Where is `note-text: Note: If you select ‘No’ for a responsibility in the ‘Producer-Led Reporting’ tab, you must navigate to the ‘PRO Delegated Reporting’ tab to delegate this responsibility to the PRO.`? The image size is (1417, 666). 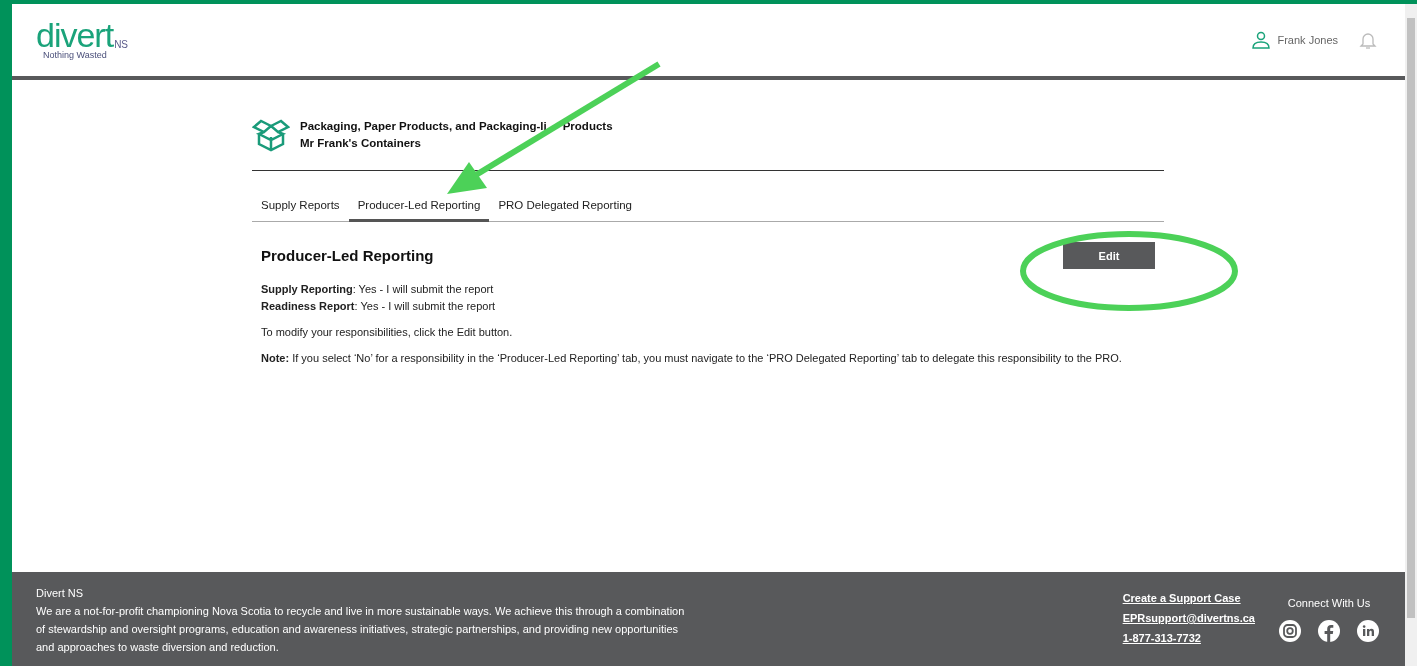 note-text: Note: If you select ‘No’ for a responsibility in the ‘Producer-Led Reporting’ tab, you must navigate to the ‘PRO Delegated Reporting’ tab to delegate this responsibility to the PRO. is located at coordinates (692, 358).